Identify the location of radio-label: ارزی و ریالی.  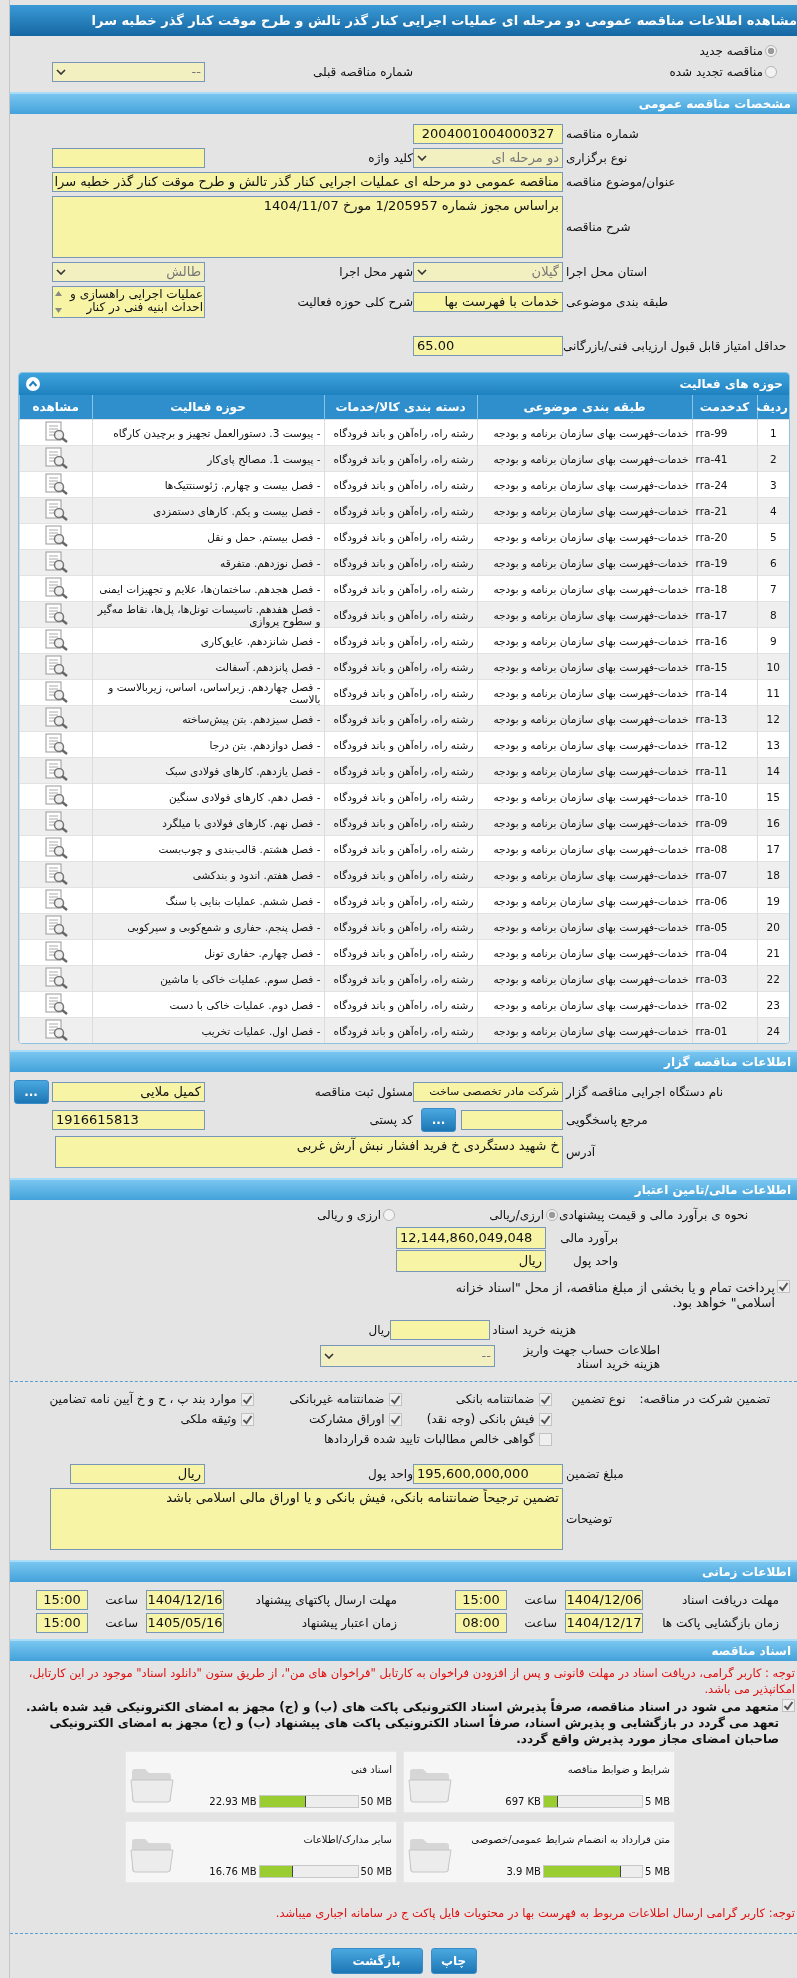
(349, 1215).